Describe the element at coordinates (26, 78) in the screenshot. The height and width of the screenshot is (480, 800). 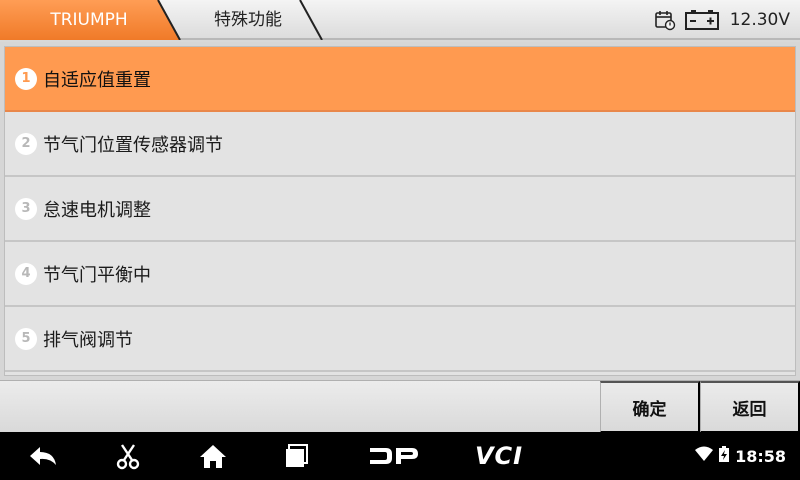
I see `item-number: 1` at that location.